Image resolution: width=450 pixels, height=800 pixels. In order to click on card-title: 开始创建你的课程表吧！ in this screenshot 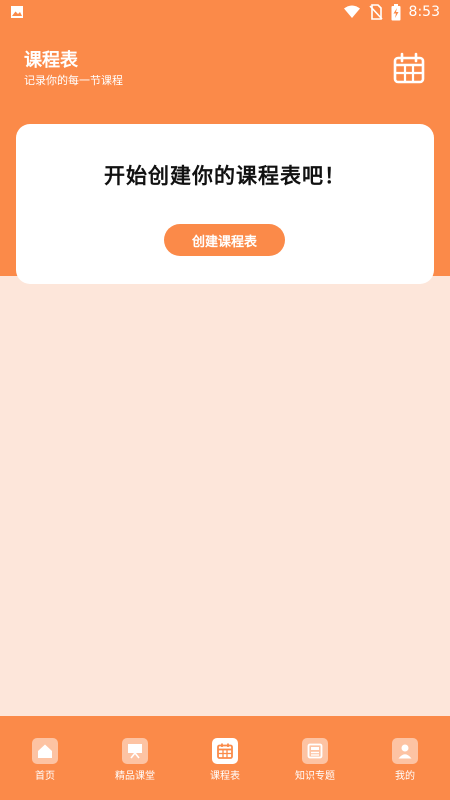, I will do `click(225, 176)`.